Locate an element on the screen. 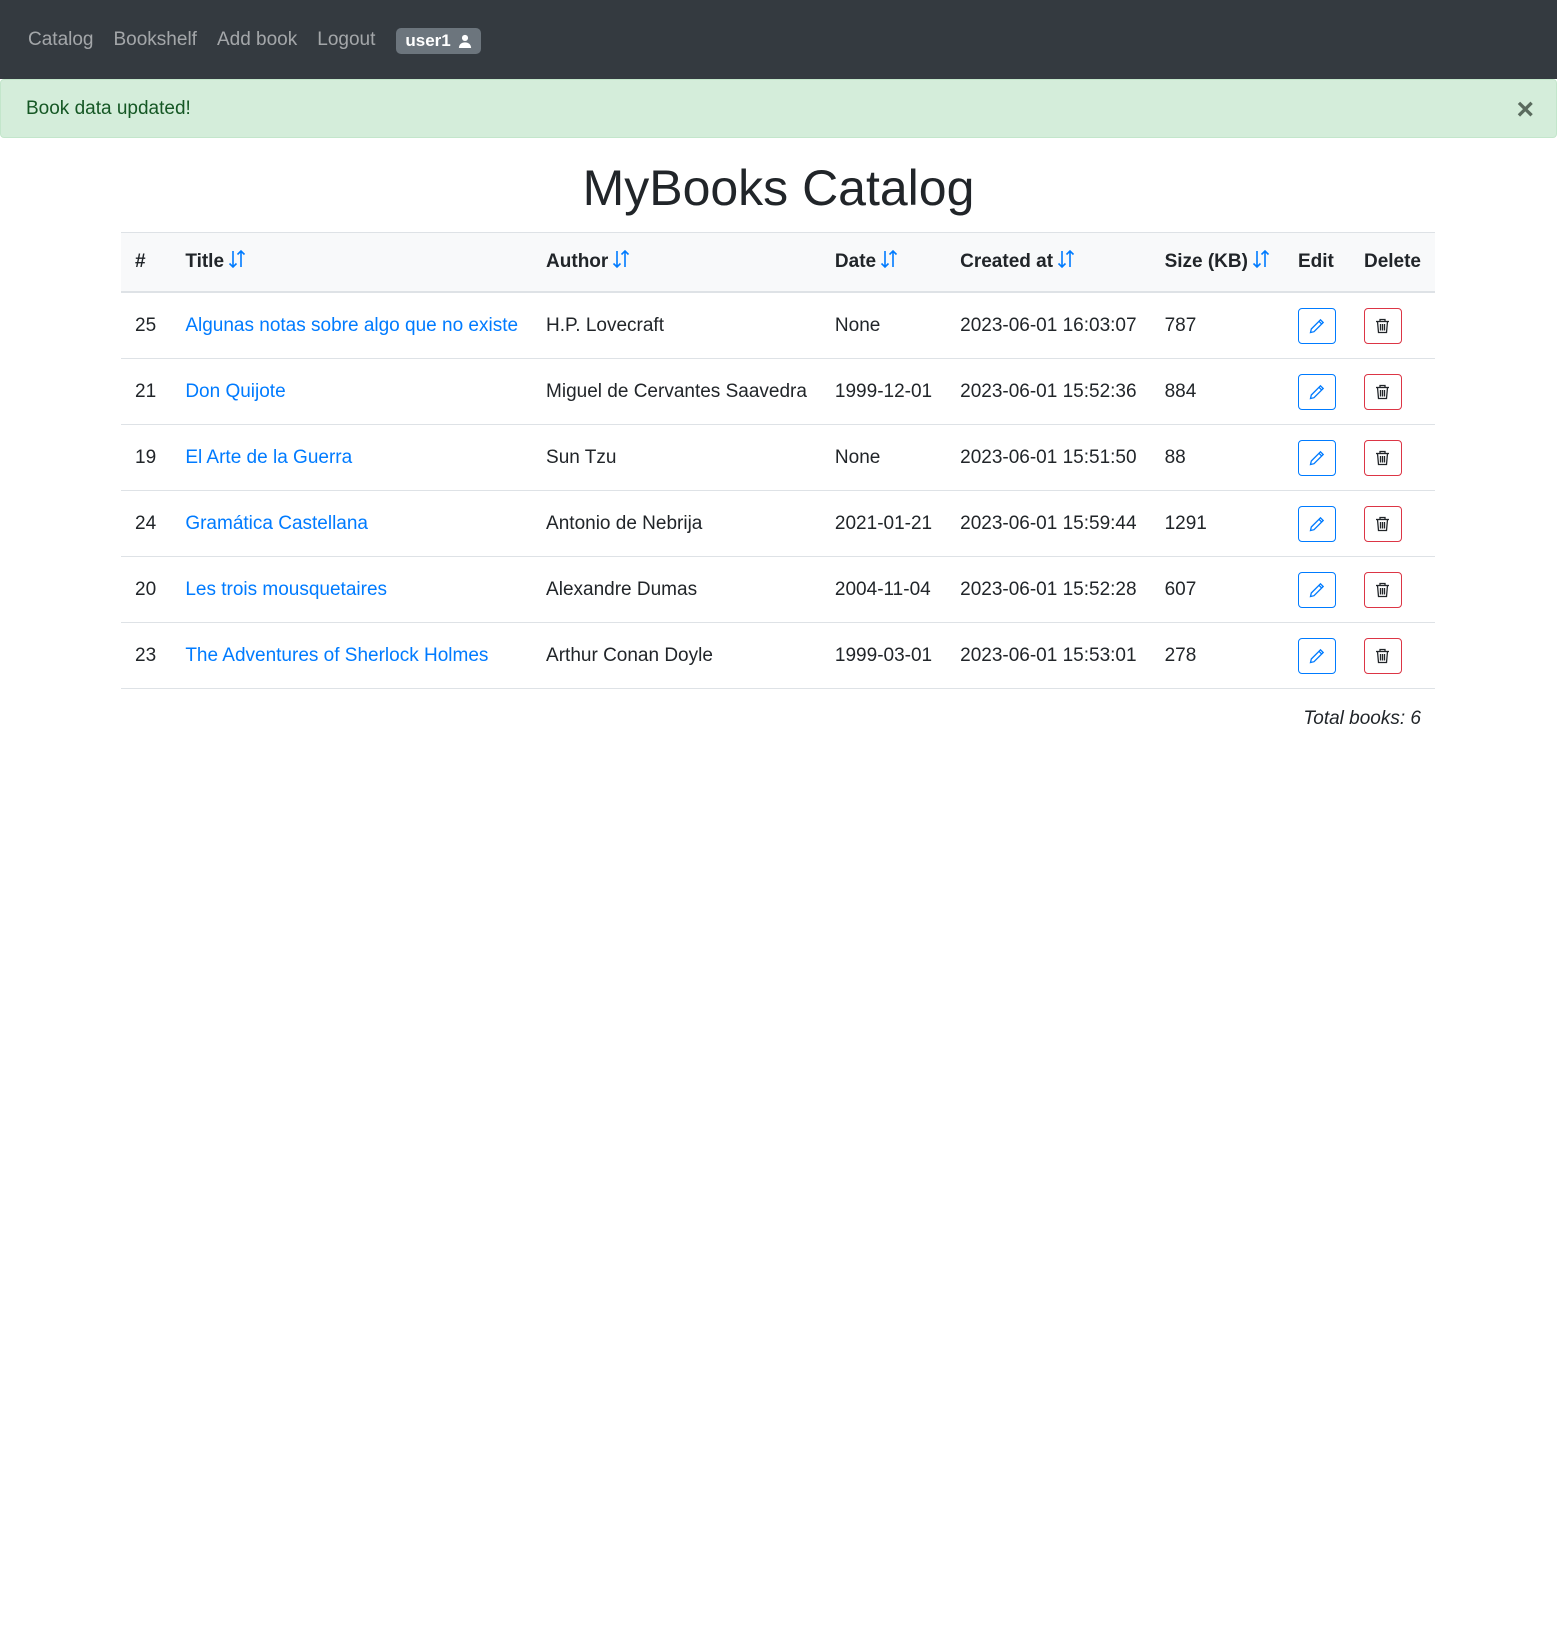 The height and width of the screenshot is (1642, 1557). nav-add-book-link: Add book is located at coordinates (257, 40).